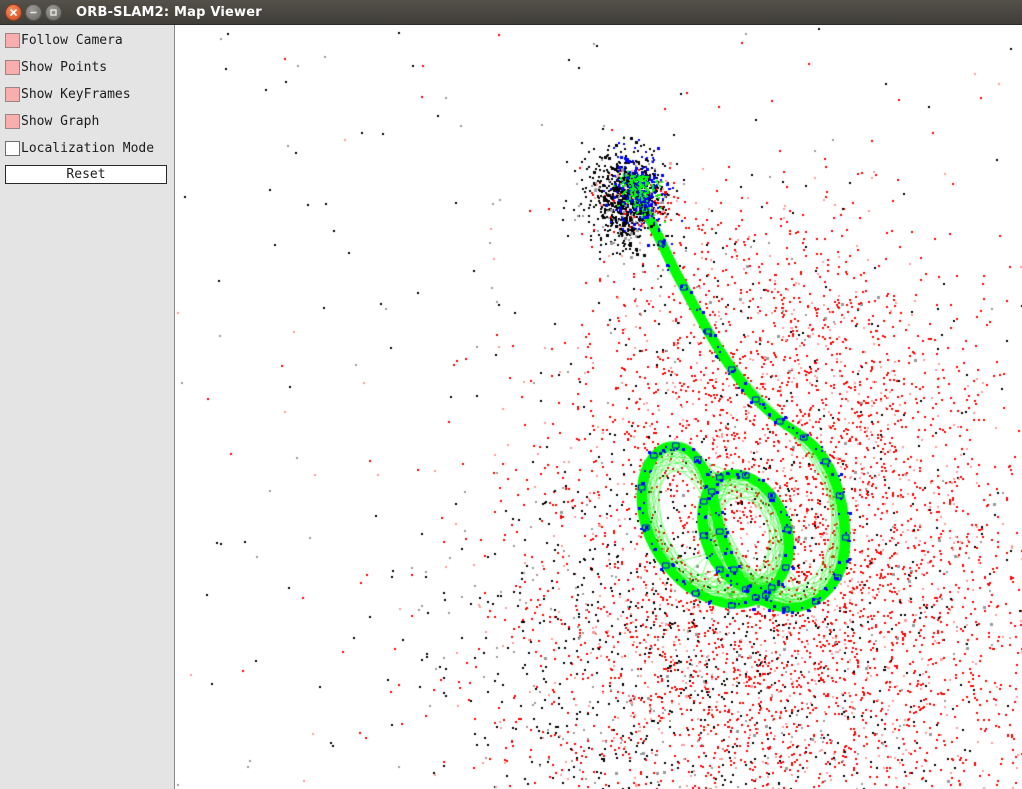 The height and width of the screenshot is (789, 1022). Describe the element at coordinates (12, 94) in the screenshot. I see `show-keyframes-checkbox` at that location.